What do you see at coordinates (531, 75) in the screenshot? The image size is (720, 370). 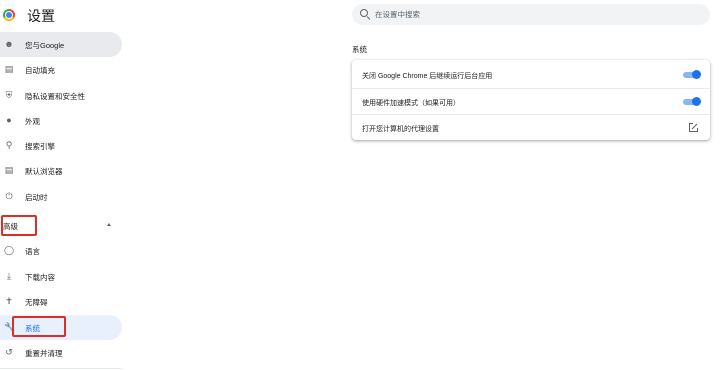 I see `setting-row-background-apps: 关闭 Google Chrome 后继续运行后台应用` at bounding box center [531, 75].